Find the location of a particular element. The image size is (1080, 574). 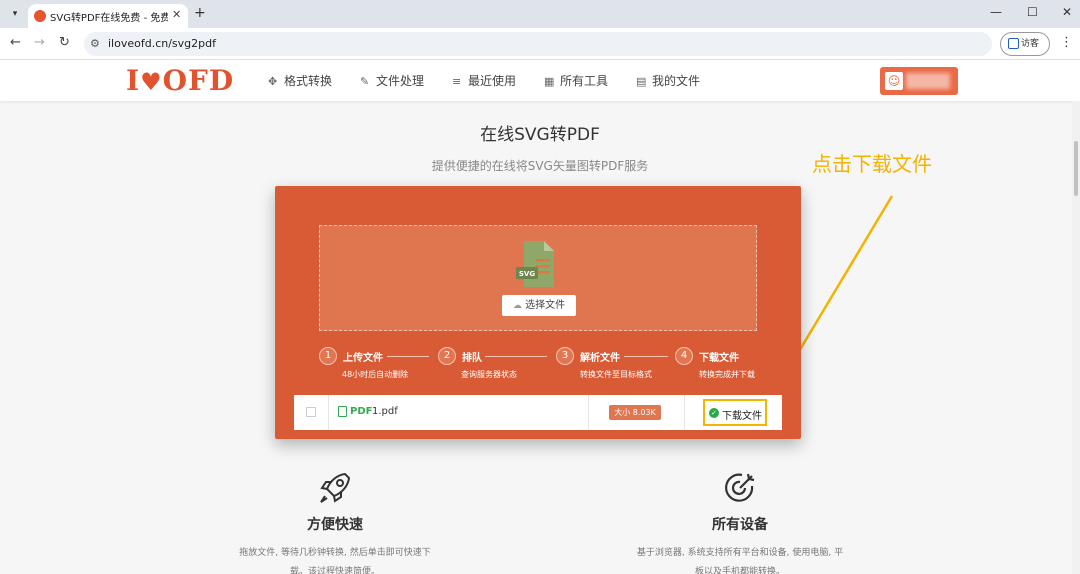

step-2-title: 排队 is located at coordinates (472, 358).